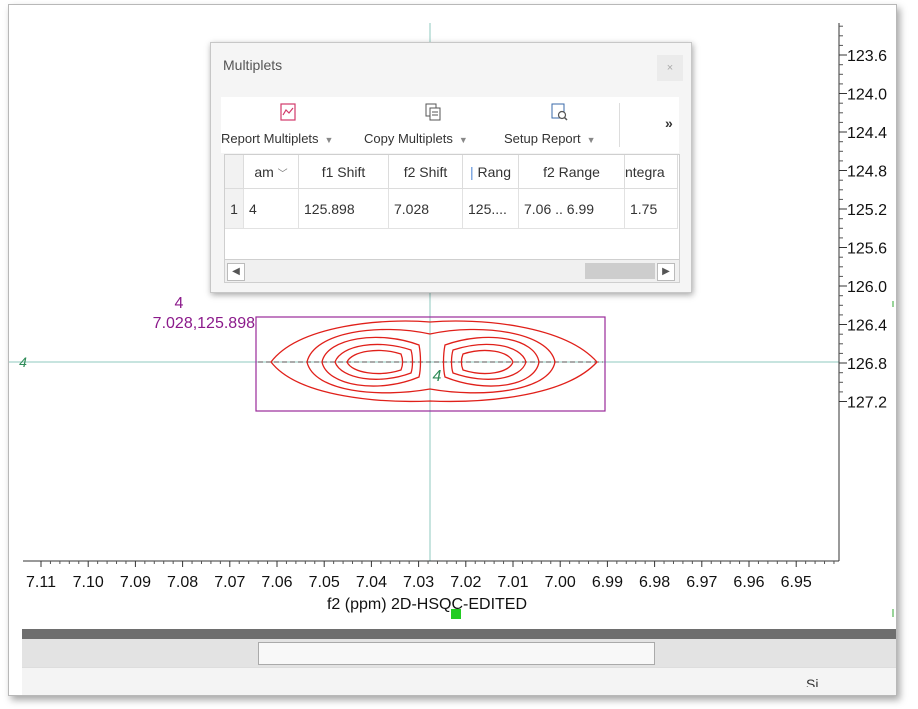  Describe the element at coordinates (748, 582) in the screenshot. I see `x-tick-label: 6.96` at that location.